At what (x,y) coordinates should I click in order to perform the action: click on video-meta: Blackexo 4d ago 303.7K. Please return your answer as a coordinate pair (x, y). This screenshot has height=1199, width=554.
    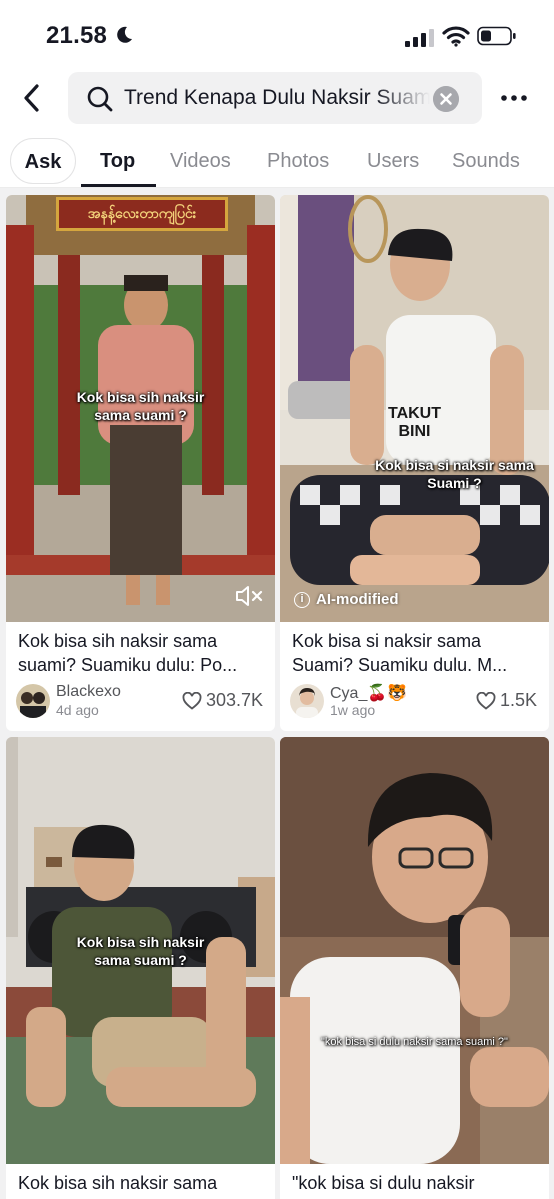
    Looking at the image, I should click on (139, 701).